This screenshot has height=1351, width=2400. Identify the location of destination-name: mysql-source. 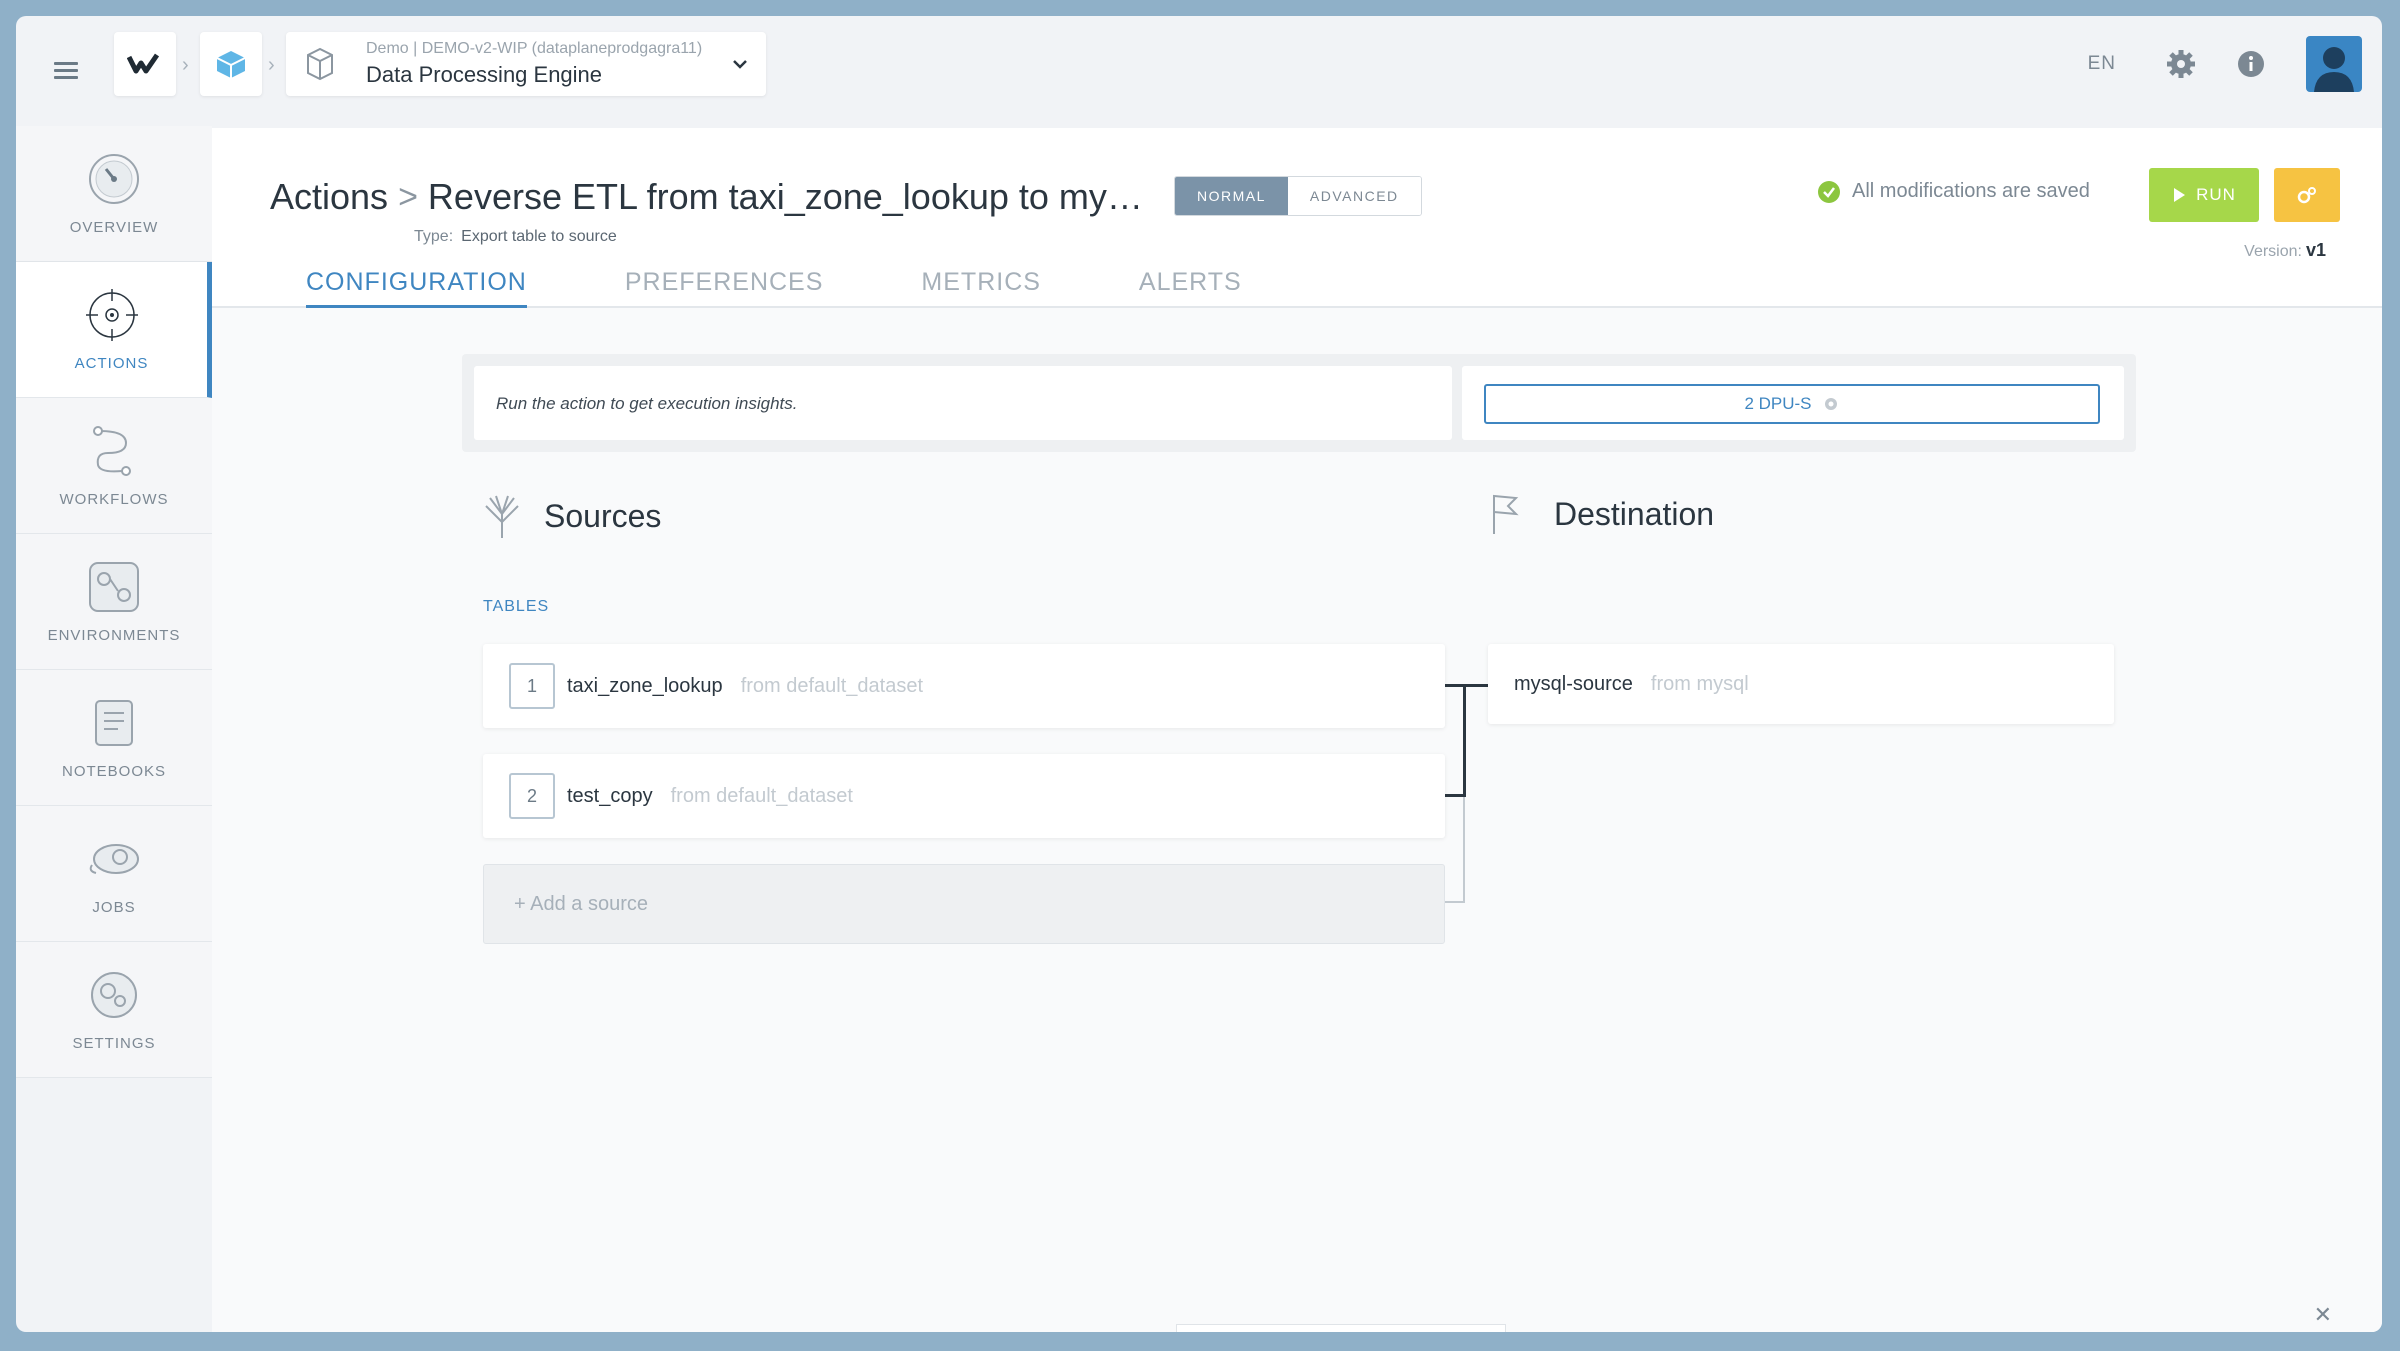
(1573, 683).